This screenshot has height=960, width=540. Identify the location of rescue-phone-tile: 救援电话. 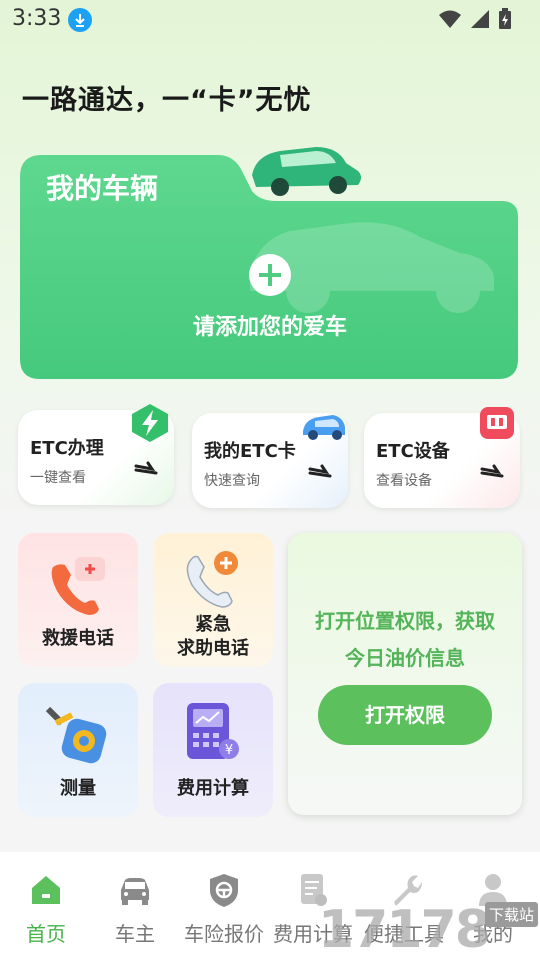
(78, 600).